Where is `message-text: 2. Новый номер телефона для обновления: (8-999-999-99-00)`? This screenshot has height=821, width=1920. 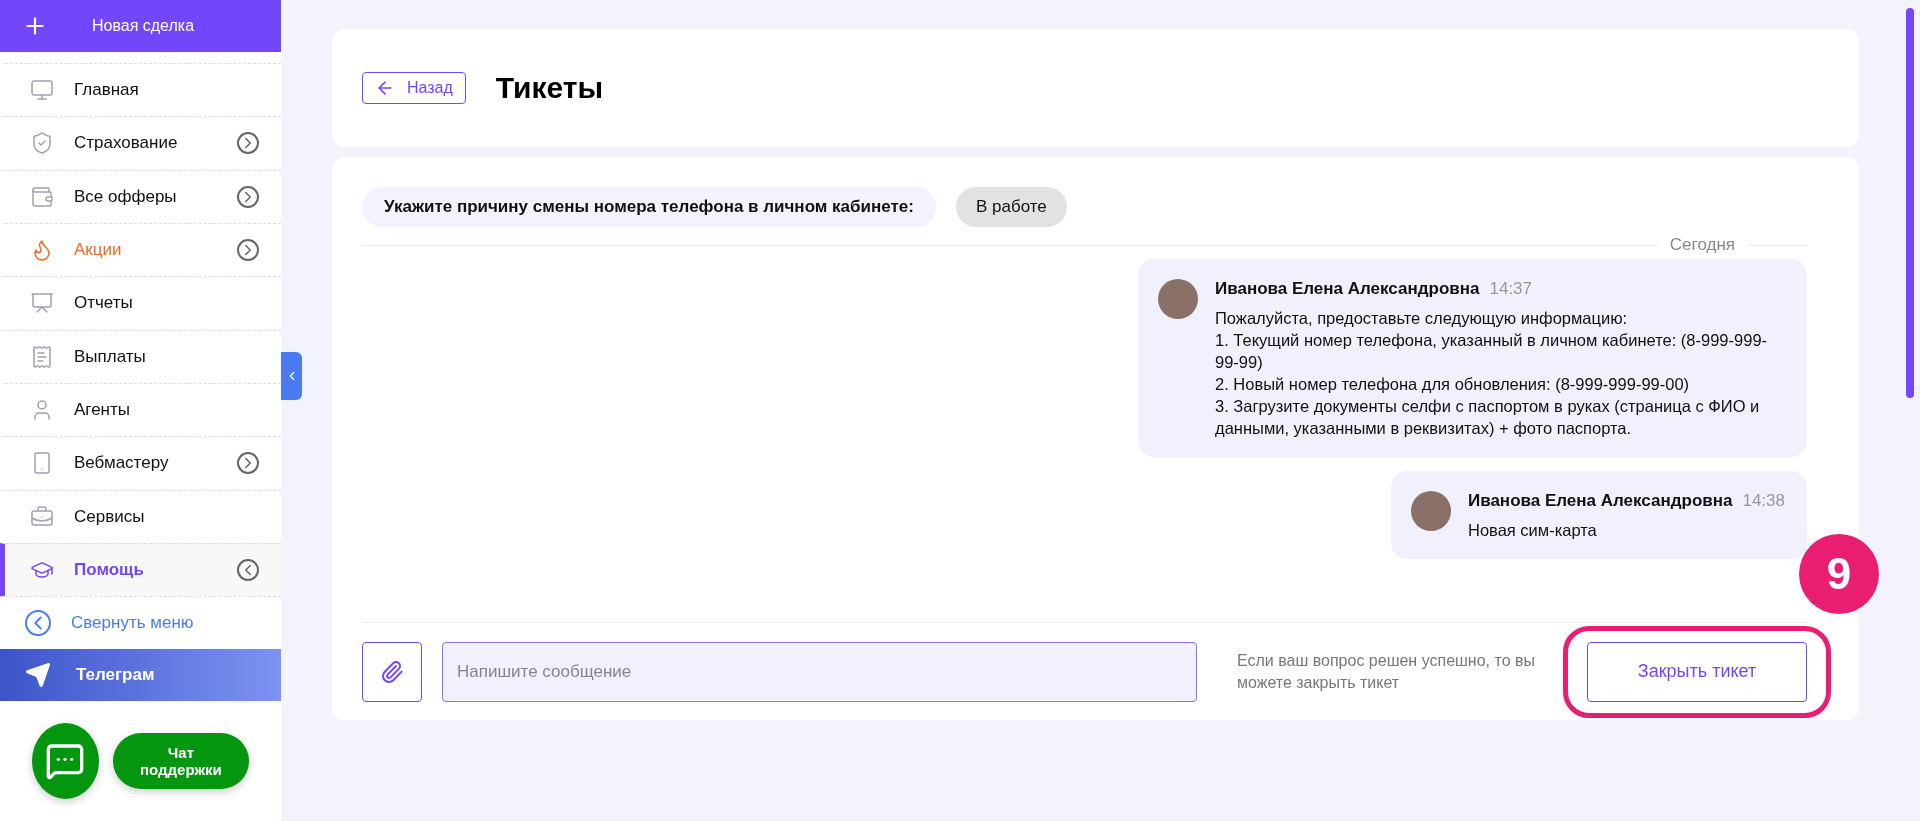 message-text: 2. Новый номер телефона для обновления: (8-999-999-99-00) is located at coordinates (1453, 384).